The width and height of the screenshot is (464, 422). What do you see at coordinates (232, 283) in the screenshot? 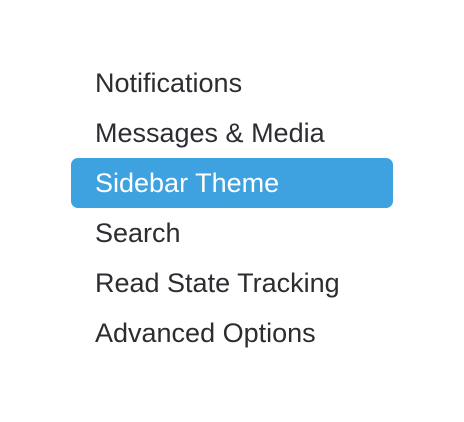
I see `menu-item-read-state-tracking: Read State Tracking` at bounding box center [232, 283].